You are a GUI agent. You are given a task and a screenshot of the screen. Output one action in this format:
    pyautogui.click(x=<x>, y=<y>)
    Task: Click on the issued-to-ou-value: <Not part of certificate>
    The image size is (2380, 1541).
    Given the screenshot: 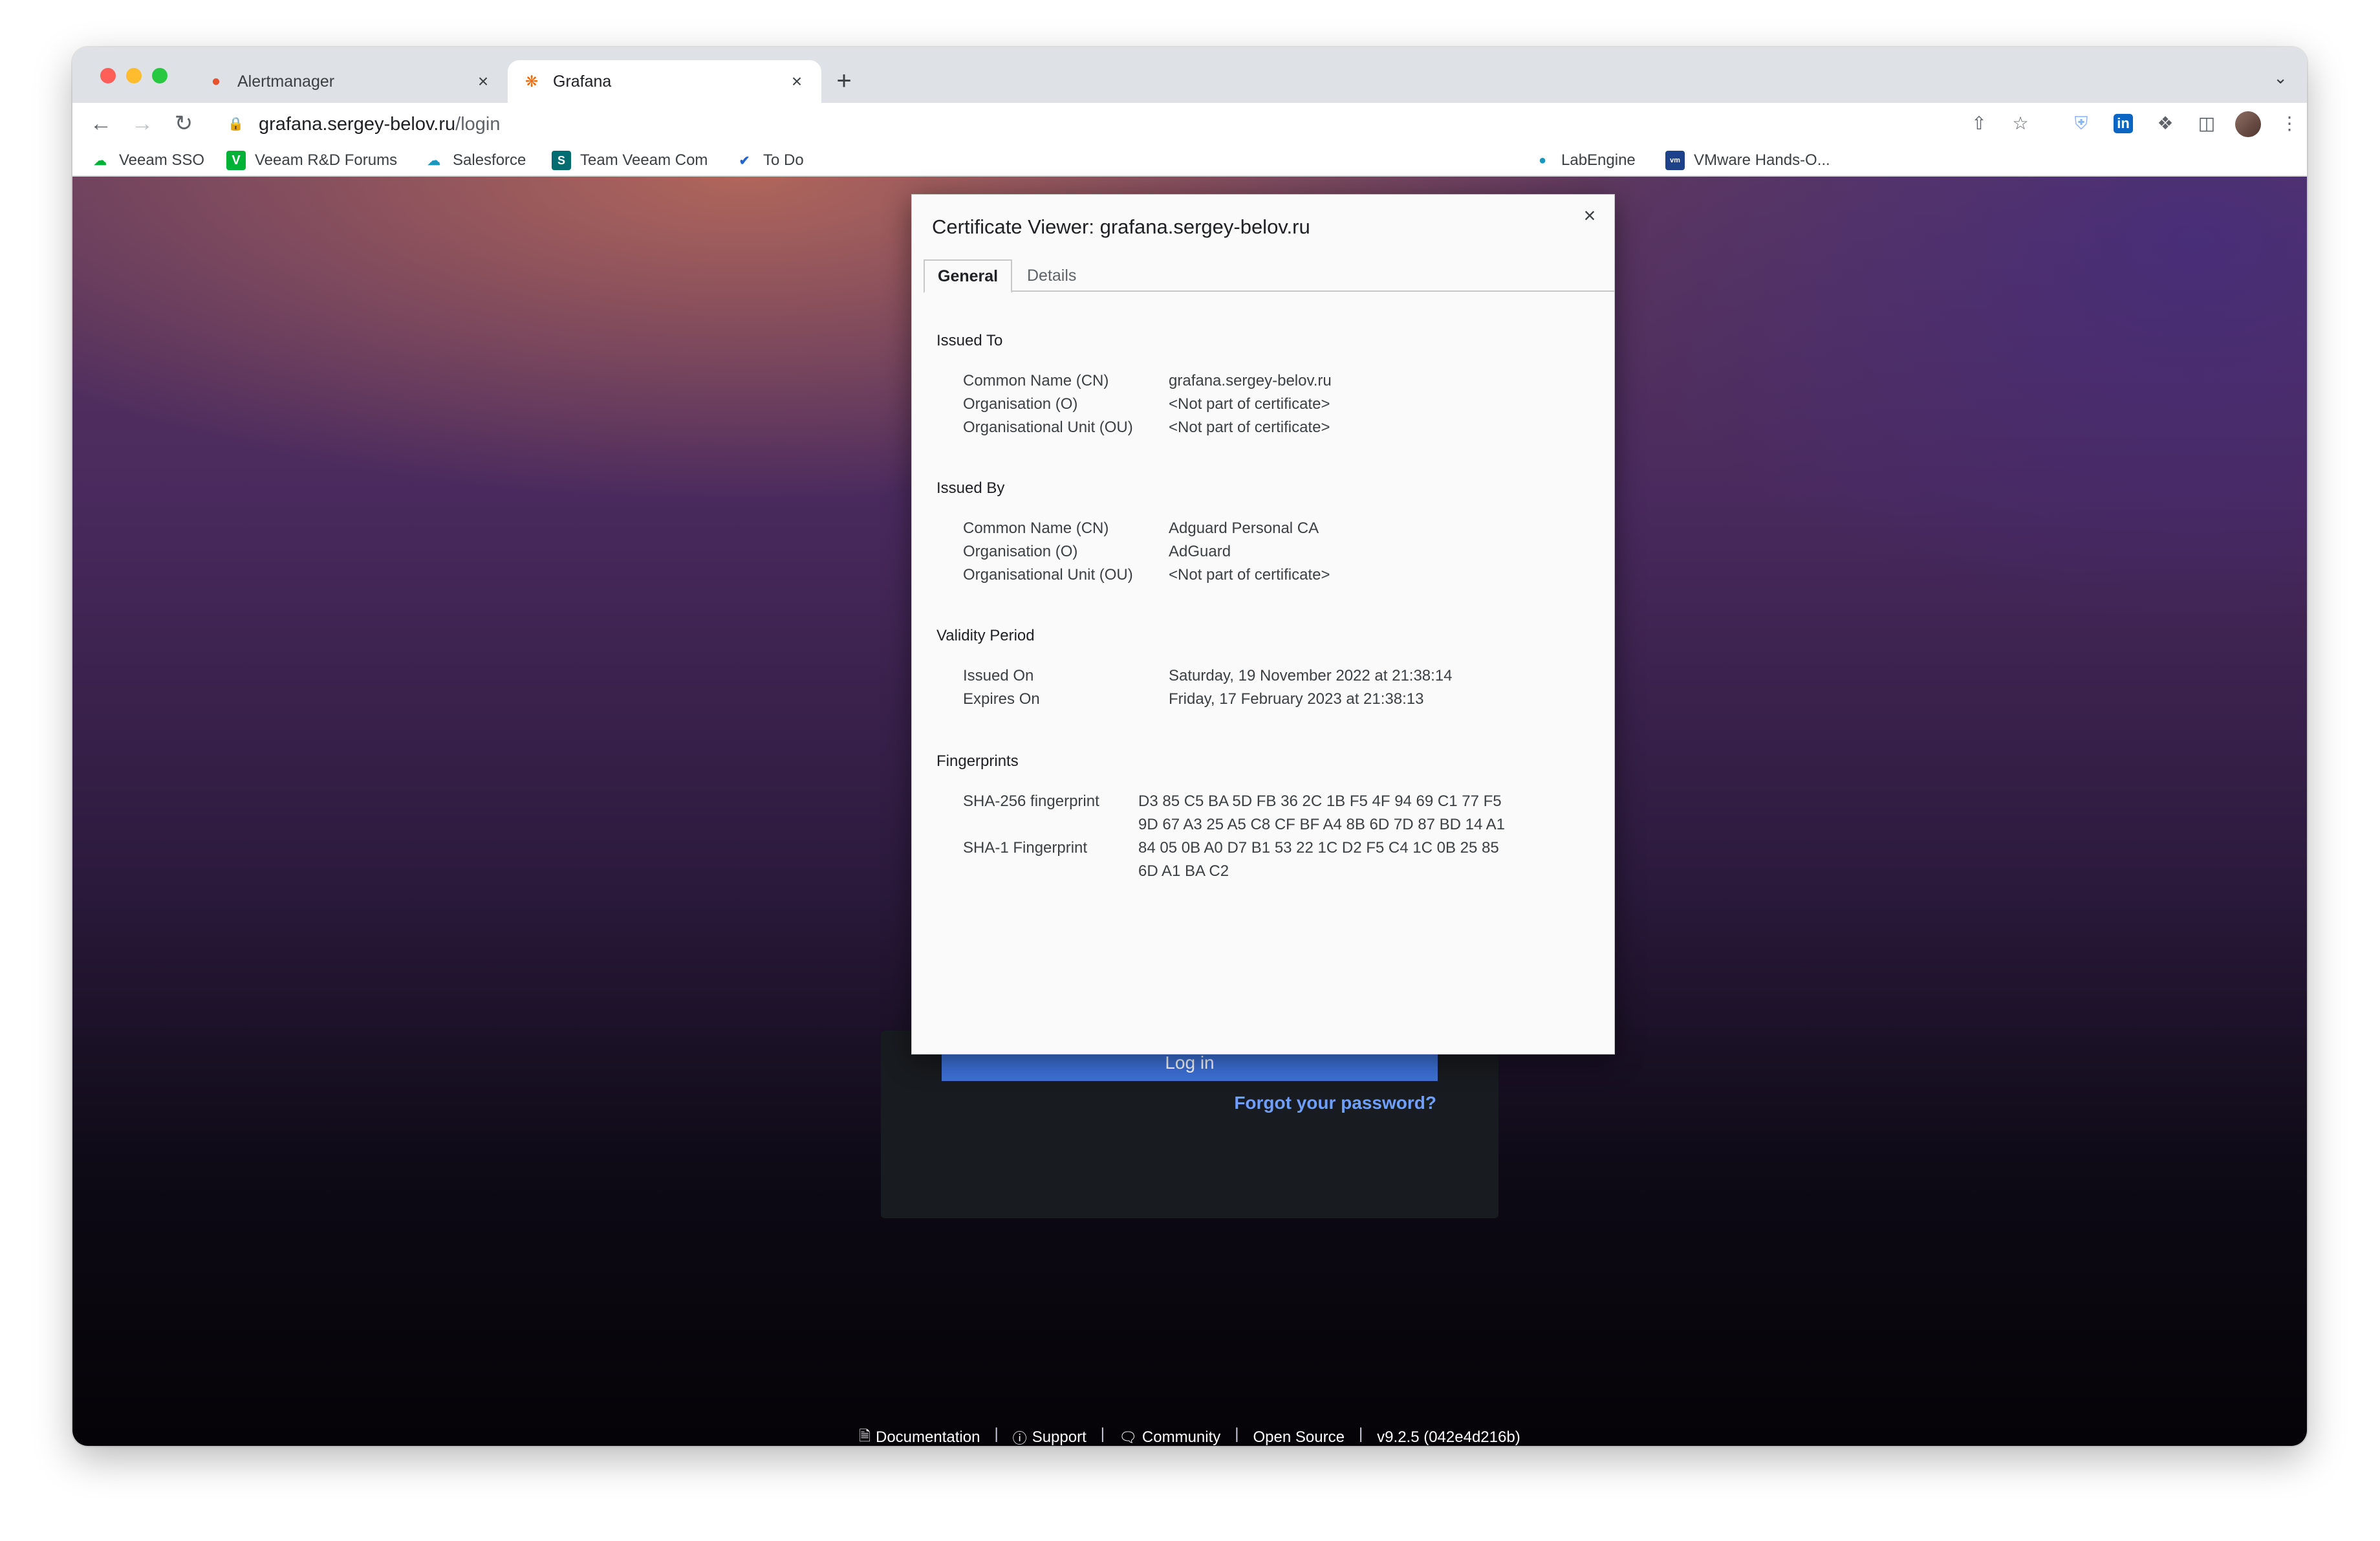 What is the action you would take?
    pyautogui.click(x=1249, y=427)
    